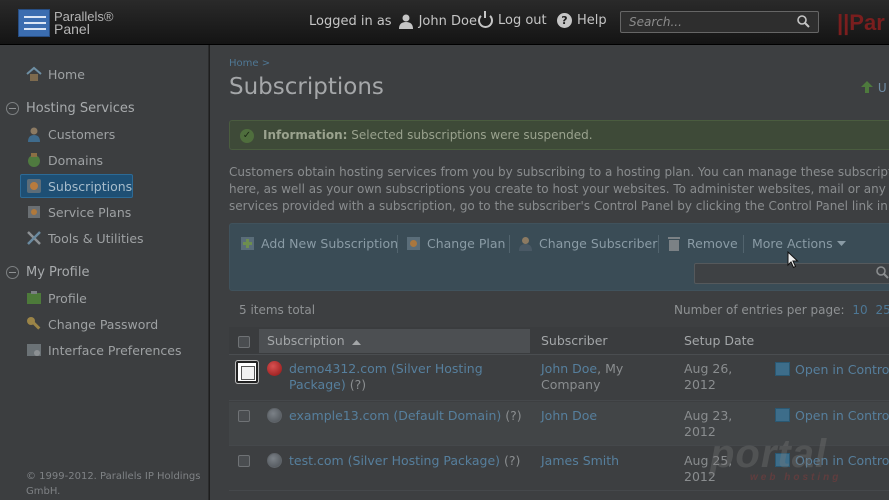 The height and width of the screenshot is (500, 889). I want to click on parallels-logo: Parallels® Panel, so click(65, 23).